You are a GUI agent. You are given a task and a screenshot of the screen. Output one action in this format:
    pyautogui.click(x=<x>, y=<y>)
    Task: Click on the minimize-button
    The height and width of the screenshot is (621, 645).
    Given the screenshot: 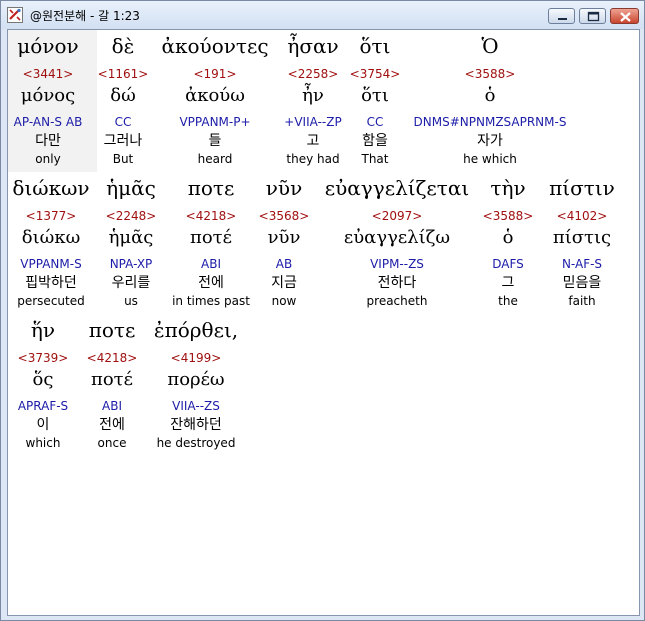 What is the action you would take?
    pyautogui.click(x=561, y=16)
    